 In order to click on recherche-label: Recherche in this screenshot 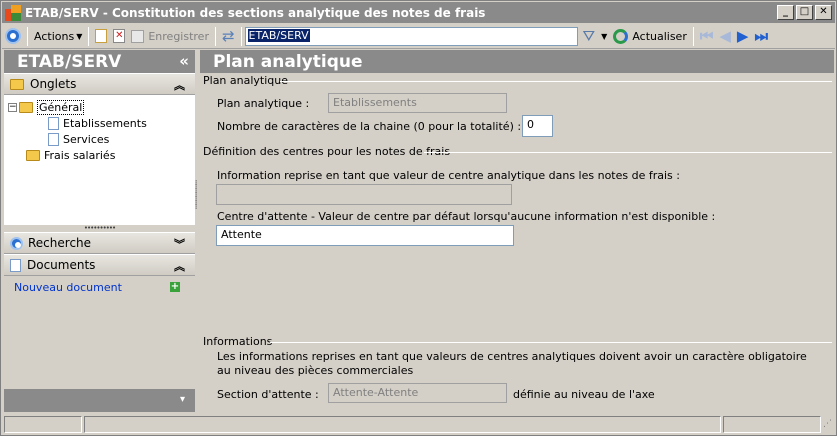, I will do `click(60, 243)`.